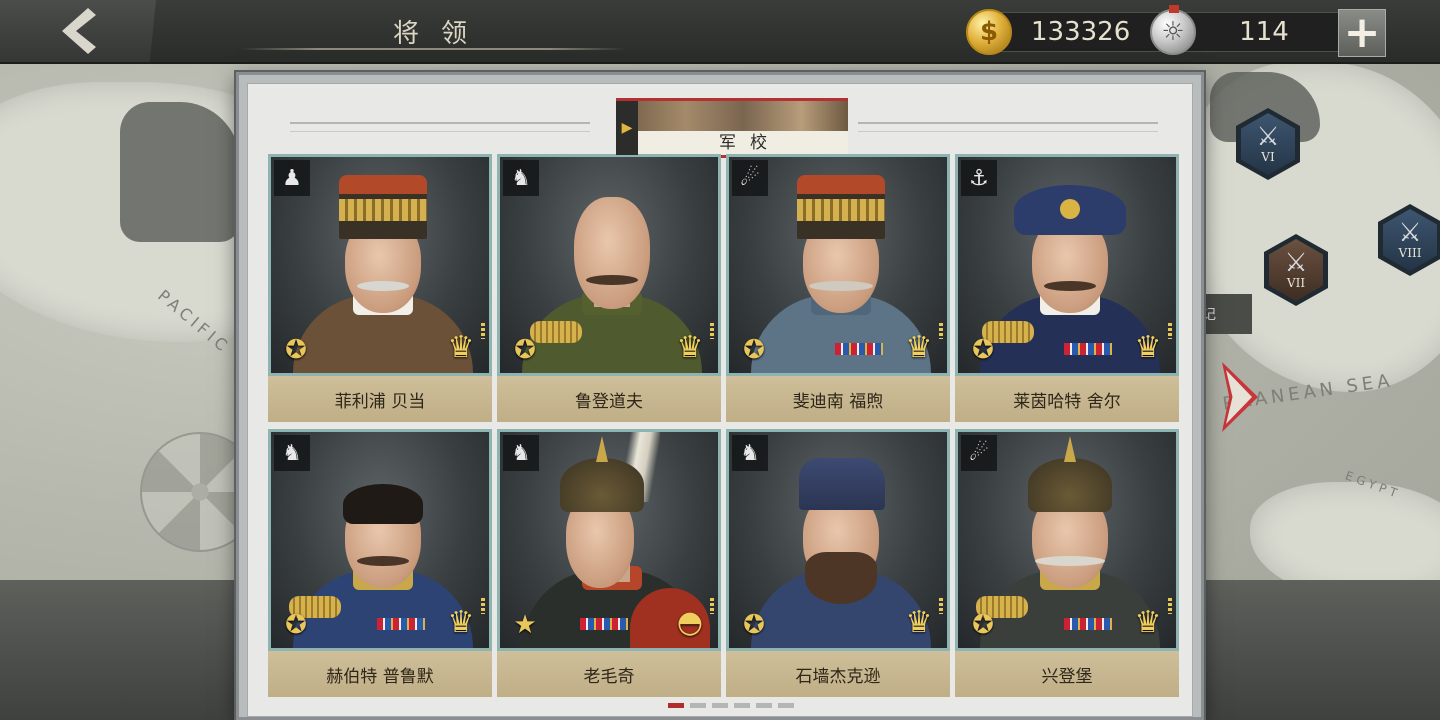  What do you see at coordinates (750, 143) in the screenshot?
I see `section-label: 军校` at bounding box center [750, 143].